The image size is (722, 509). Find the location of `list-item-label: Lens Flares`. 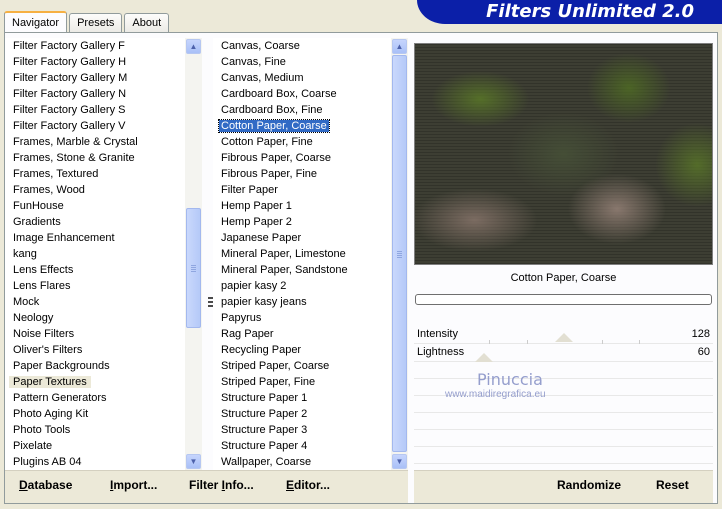

list-item-label: Lens Flares is located at coordinates (42, 286).